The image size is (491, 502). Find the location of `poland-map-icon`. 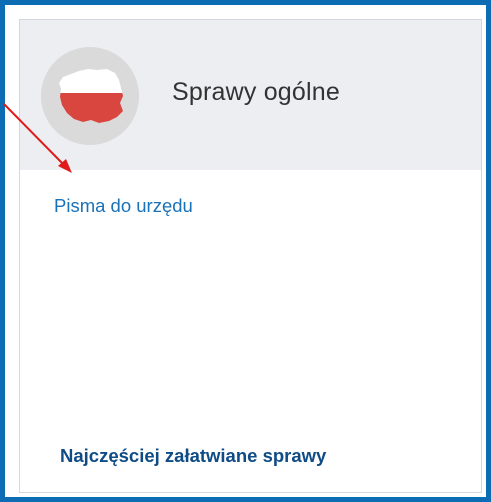

poland-map-icon is located at coordinates (90, 96).